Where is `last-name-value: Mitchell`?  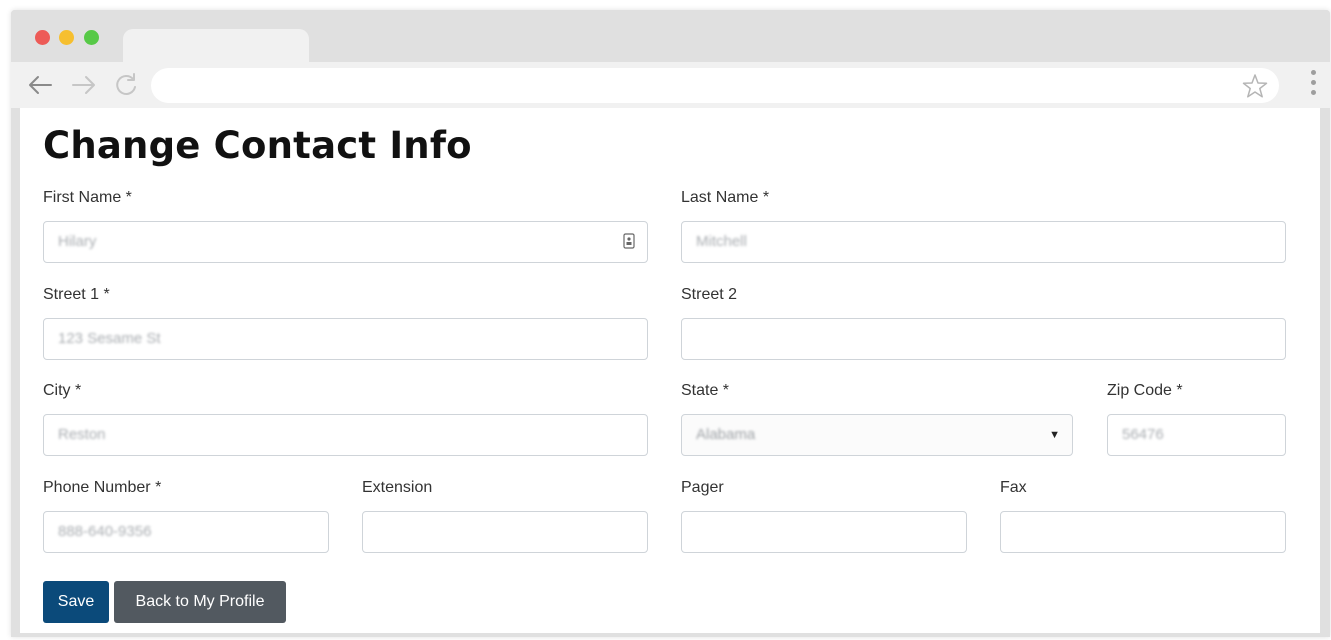 last-name-value: Mitchell is located at coordinates (721, 241).